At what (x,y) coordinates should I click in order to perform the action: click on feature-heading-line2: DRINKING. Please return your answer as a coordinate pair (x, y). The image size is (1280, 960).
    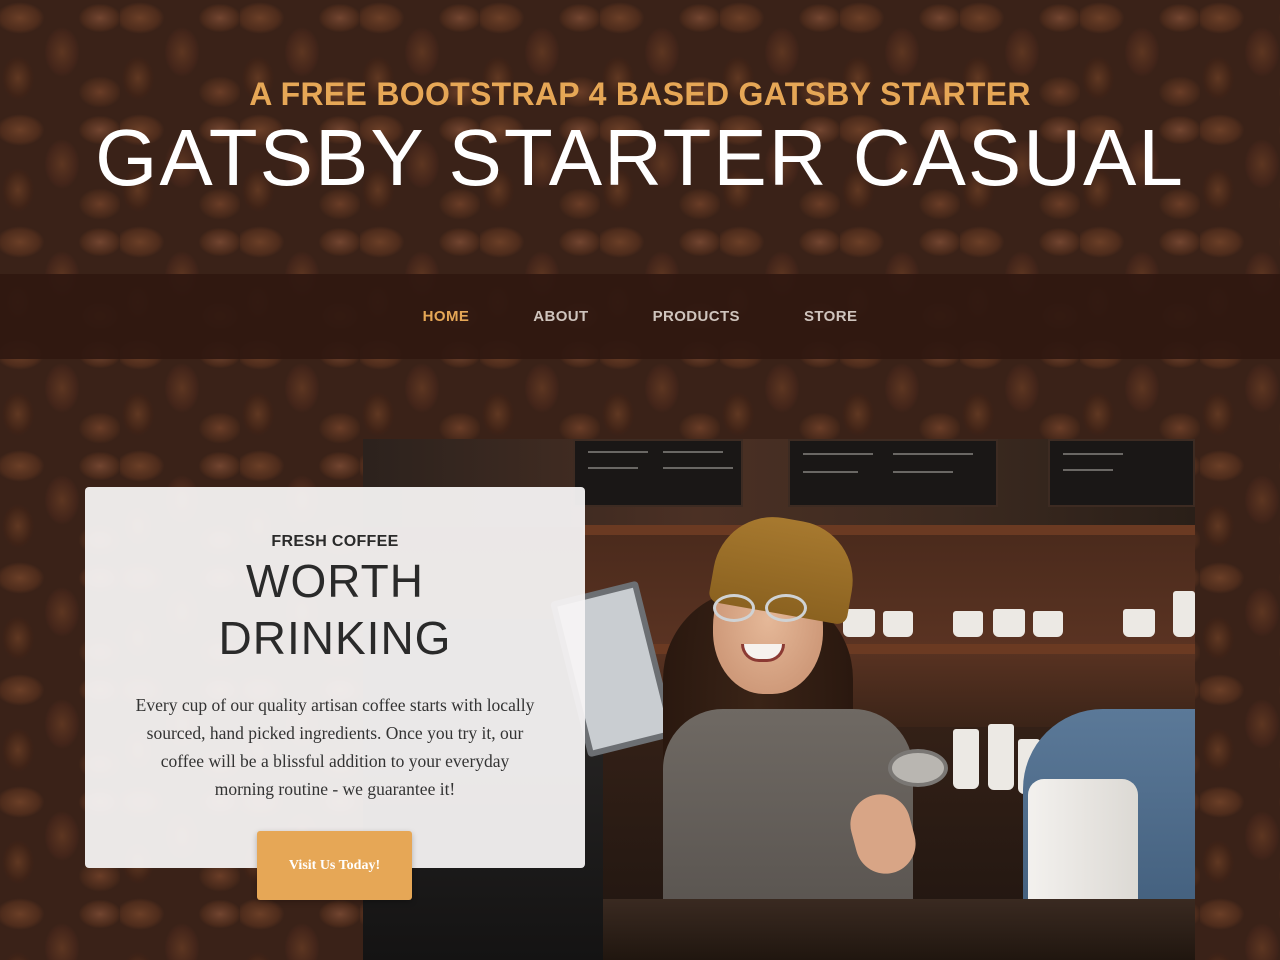
    Looking at the image, I should click on (335, 638).